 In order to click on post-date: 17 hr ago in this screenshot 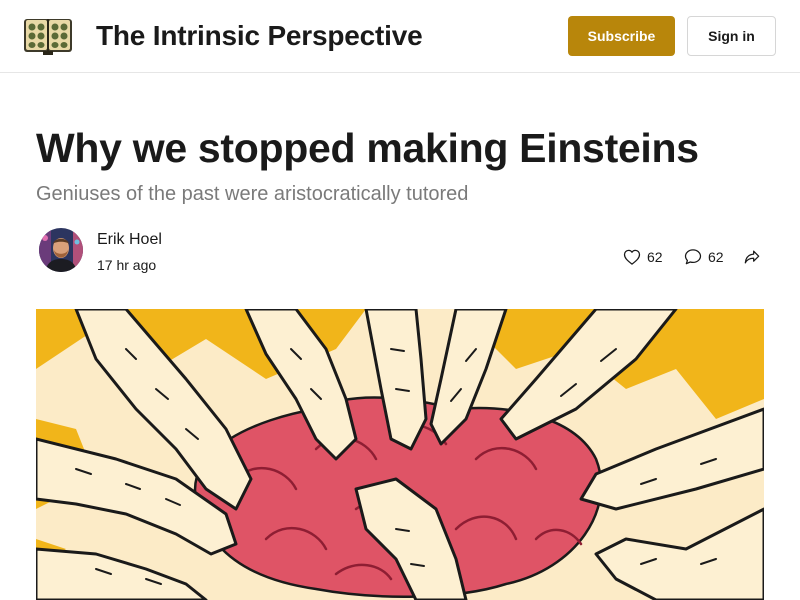, I will do `click(127, 265)`.